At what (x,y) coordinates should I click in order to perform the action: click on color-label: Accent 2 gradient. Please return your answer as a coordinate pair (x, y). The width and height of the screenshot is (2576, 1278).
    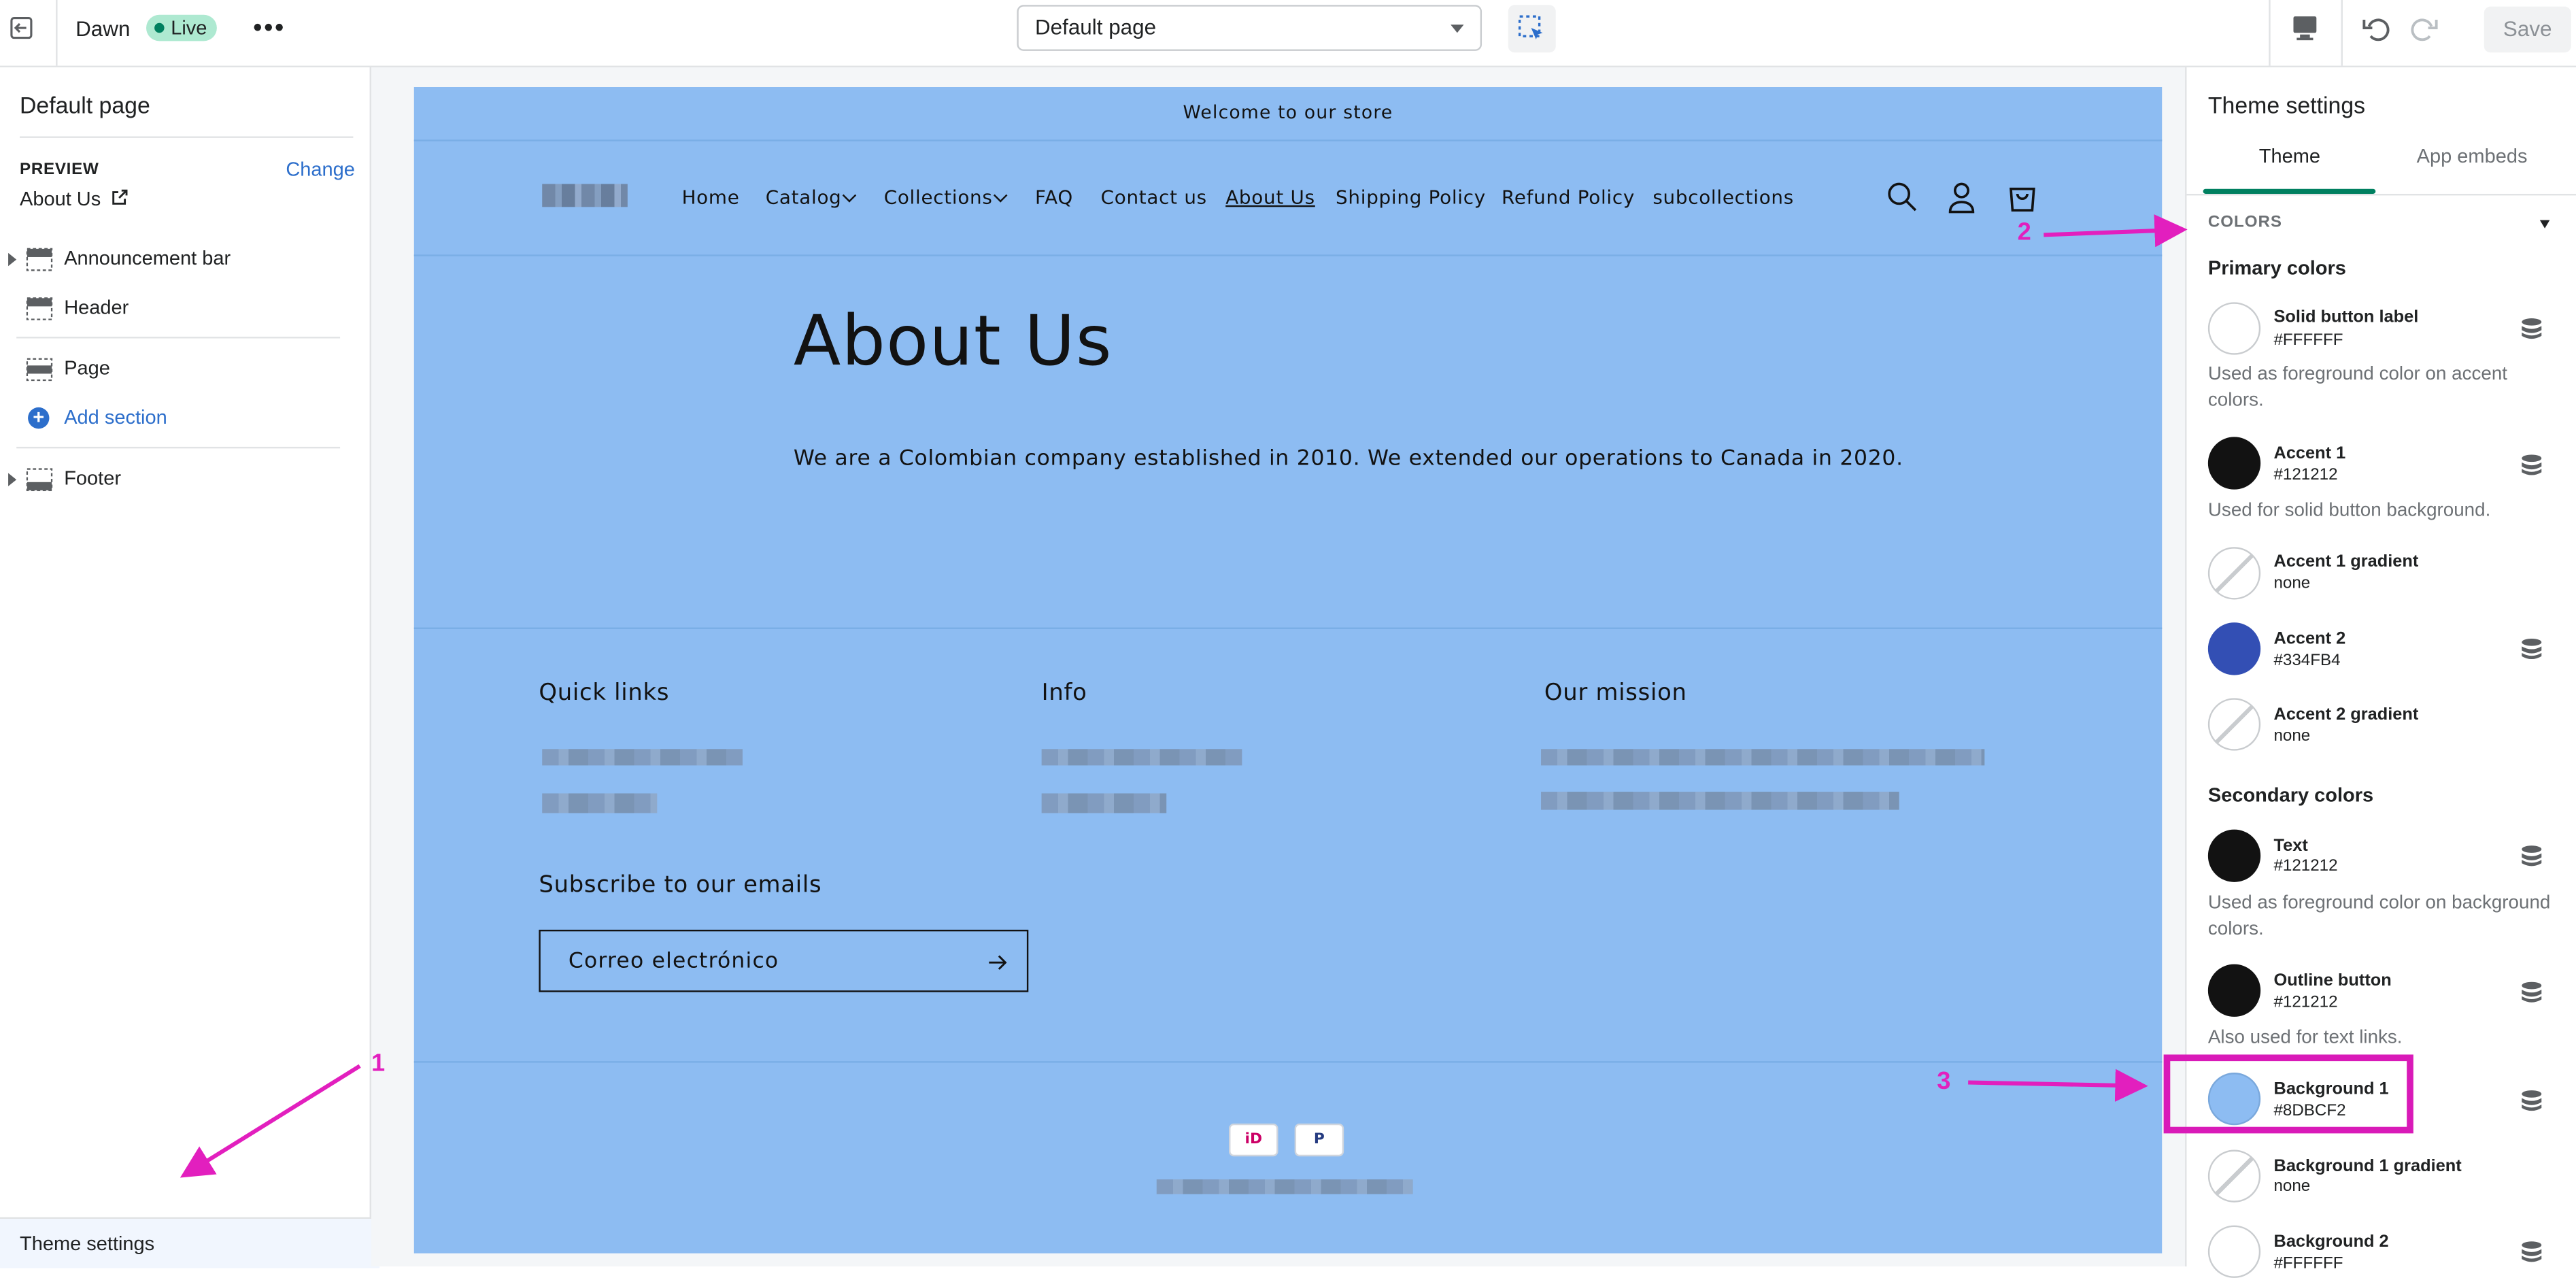
    Looking at the image, I should click on (2346, 715).